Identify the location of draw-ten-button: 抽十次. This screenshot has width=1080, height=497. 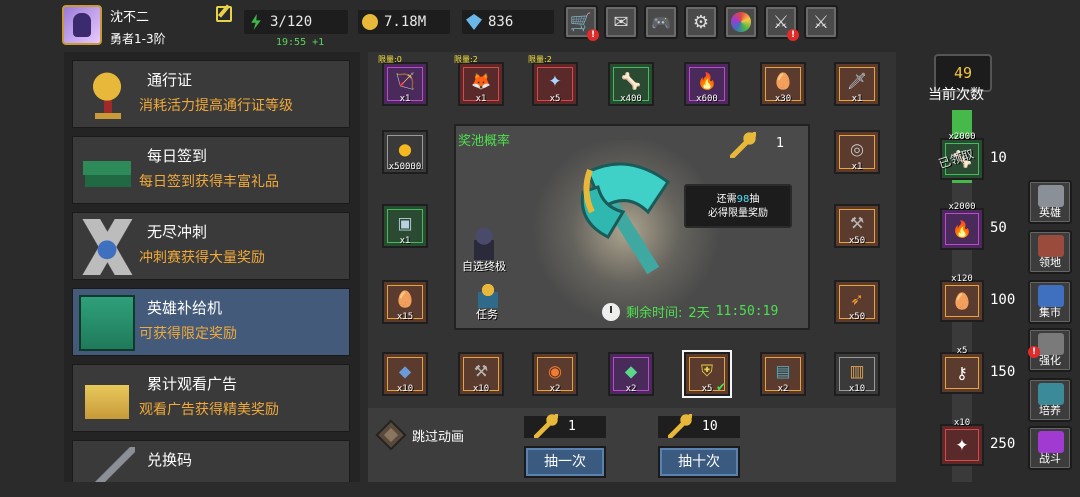
(699, 462).